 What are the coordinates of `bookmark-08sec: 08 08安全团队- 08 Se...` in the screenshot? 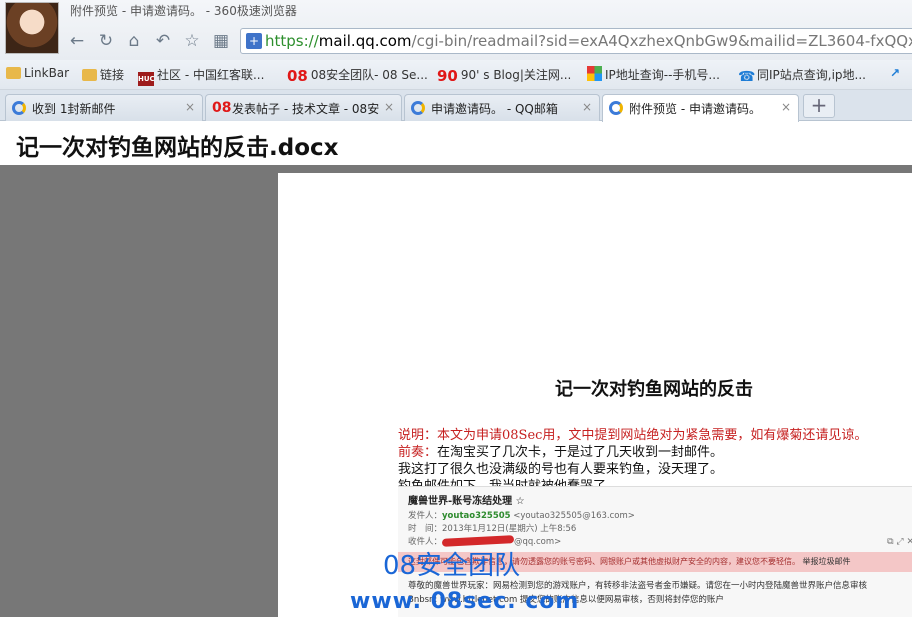 It's located at (357, 75).